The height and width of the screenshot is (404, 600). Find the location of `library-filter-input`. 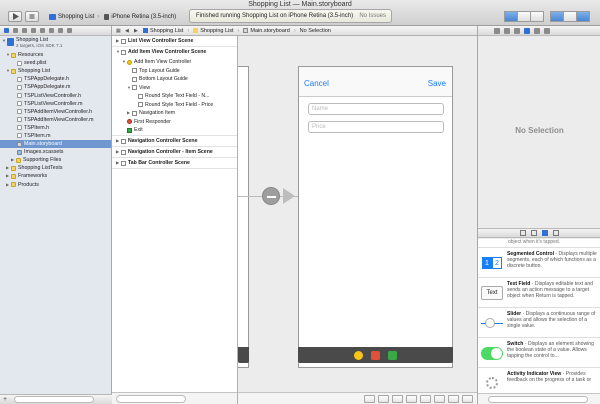

library-filter-input is located at coordinates (538, 399).